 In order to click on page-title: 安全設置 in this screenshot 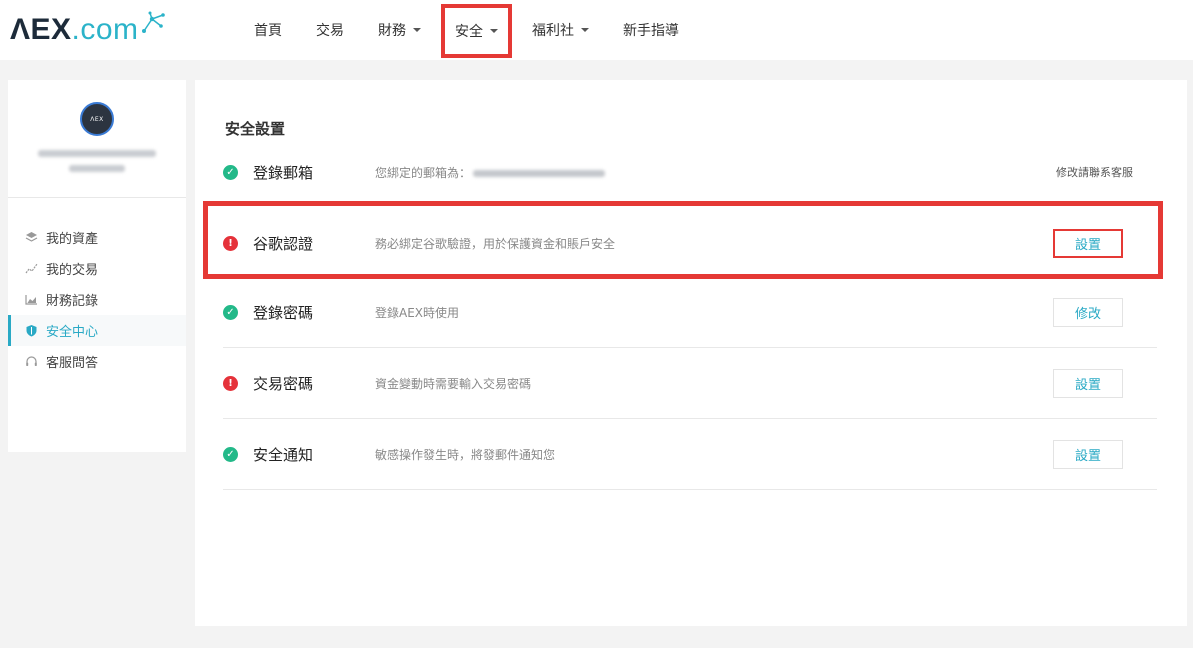, I will do `click(255, 129)`.